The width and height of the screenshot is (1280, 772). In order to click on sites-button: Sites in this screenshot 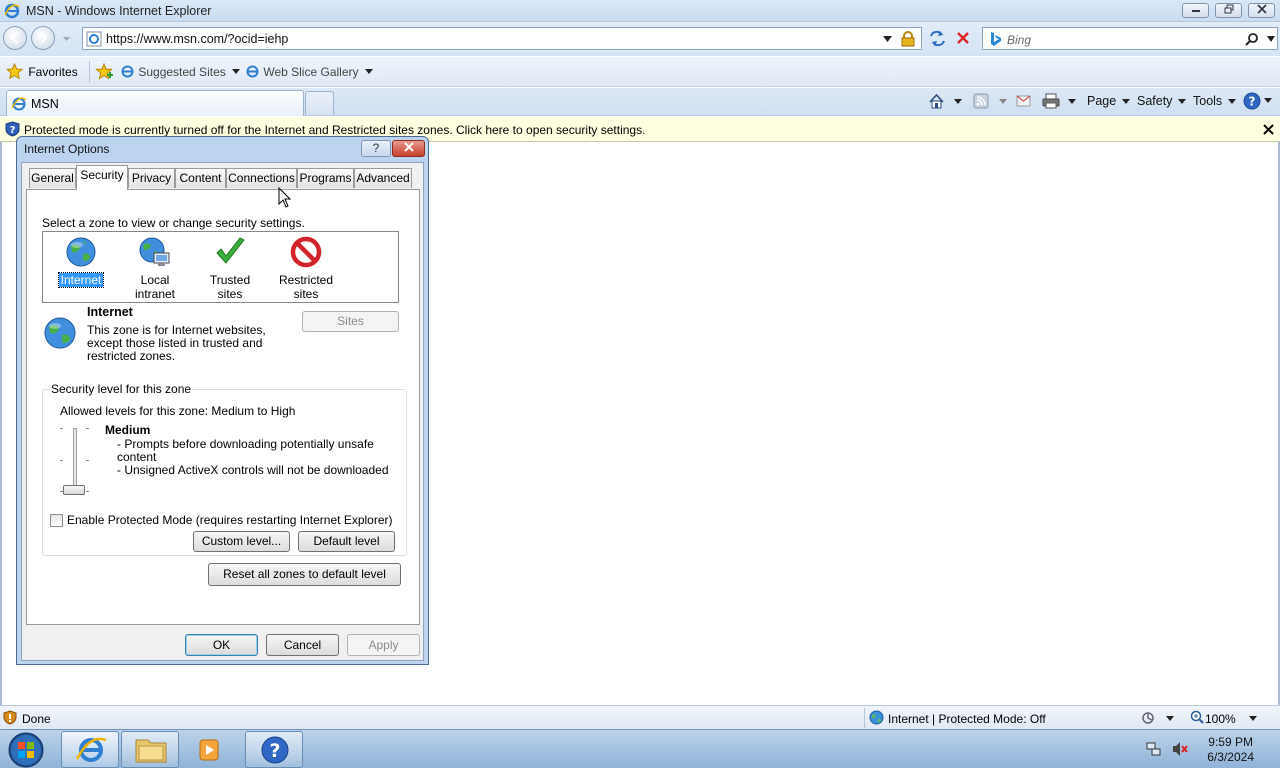, I will do `click(350, 321)`.